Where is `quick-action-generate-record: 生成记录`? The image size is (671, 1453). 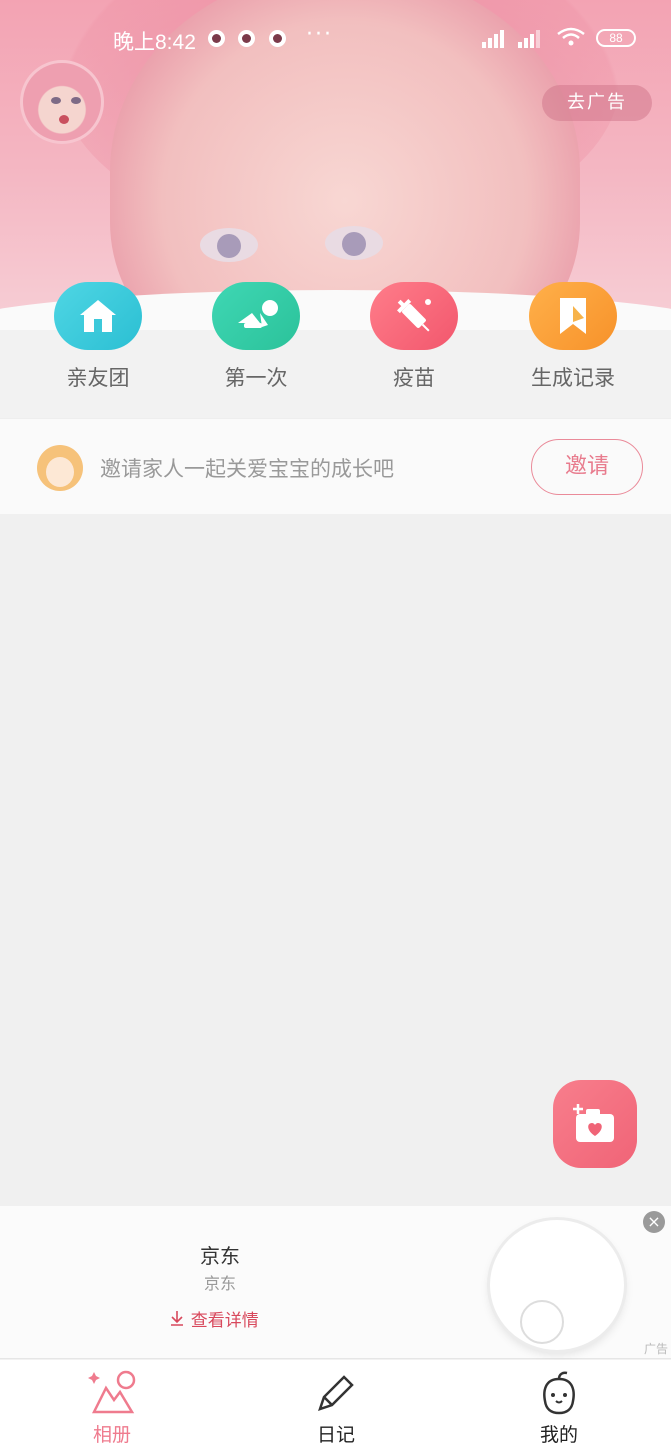 quick-action-generate-record: 生成记录 is located at coordinates (573, 337).